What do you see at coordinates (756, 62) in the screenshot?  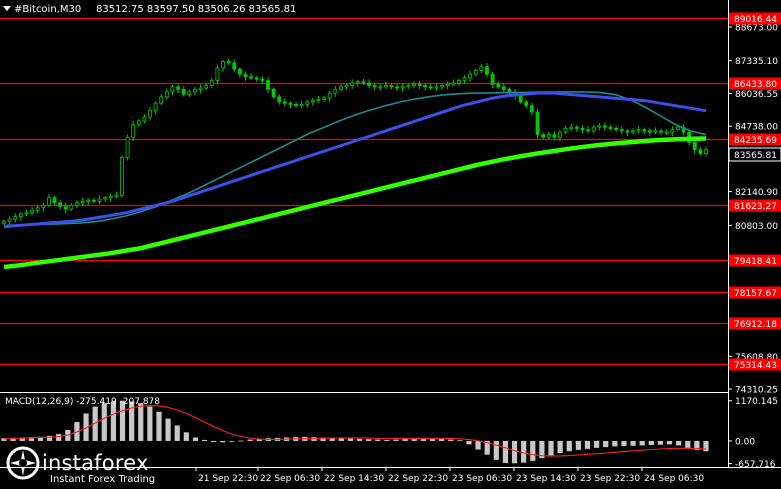 I see `price-tick-label: 87335.10` at bounding box center [756, 62].